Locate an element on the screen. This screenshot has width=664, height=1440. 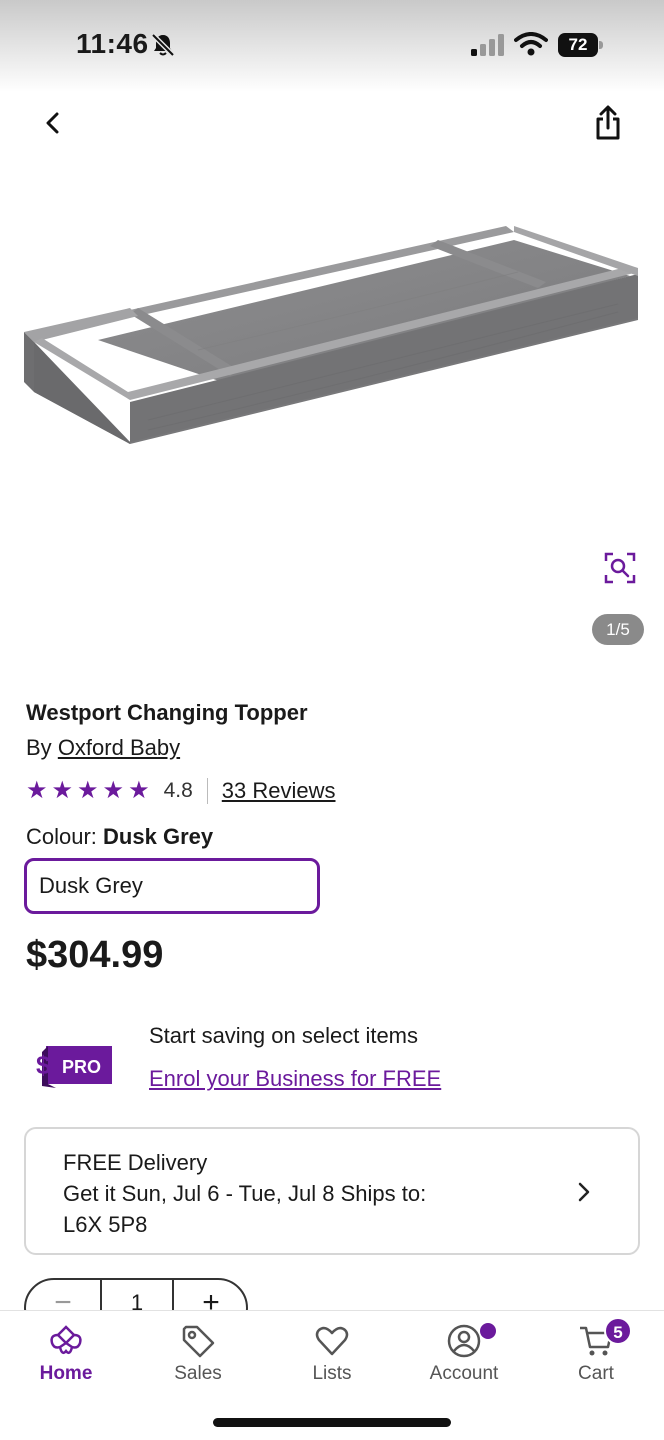
chevron-left-icon is located at coordinates (53, 123).